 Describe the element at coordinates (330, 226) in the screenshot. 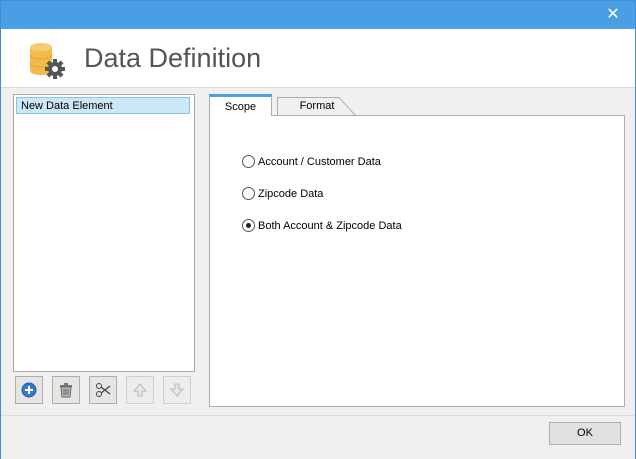

I see `radio-label: Both Account & Zipcode Data` at that location.